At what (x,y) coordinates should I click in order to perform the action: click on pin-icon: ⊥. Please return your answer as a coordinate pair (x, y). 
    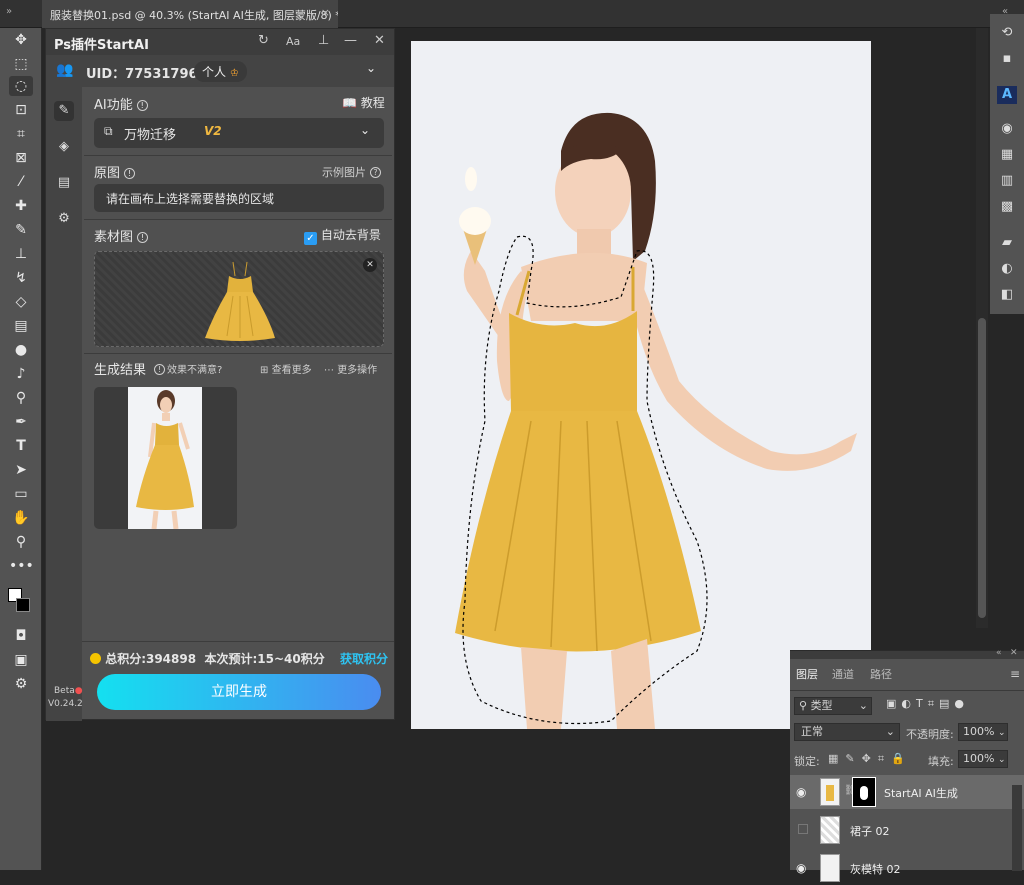
    Looking at the image, I should click on (323, 40).